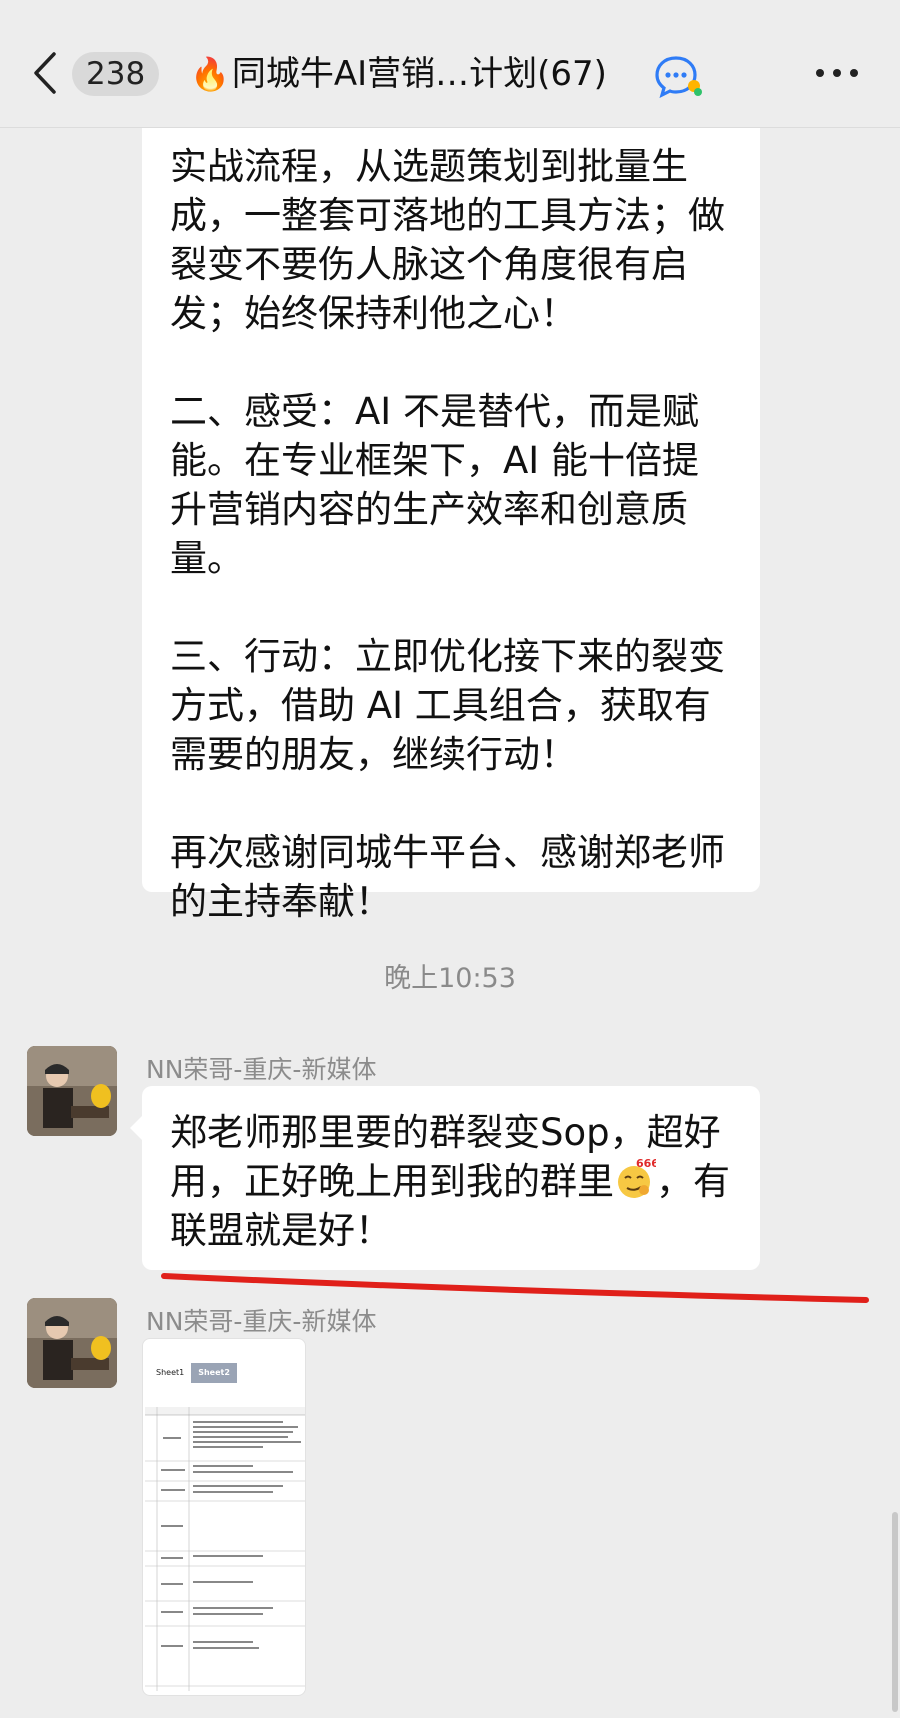 The image size is (900, 1718). Describe the element at coordinates (116, 74) in the screenshot. I see `unread-count-badge: 238` at that location.